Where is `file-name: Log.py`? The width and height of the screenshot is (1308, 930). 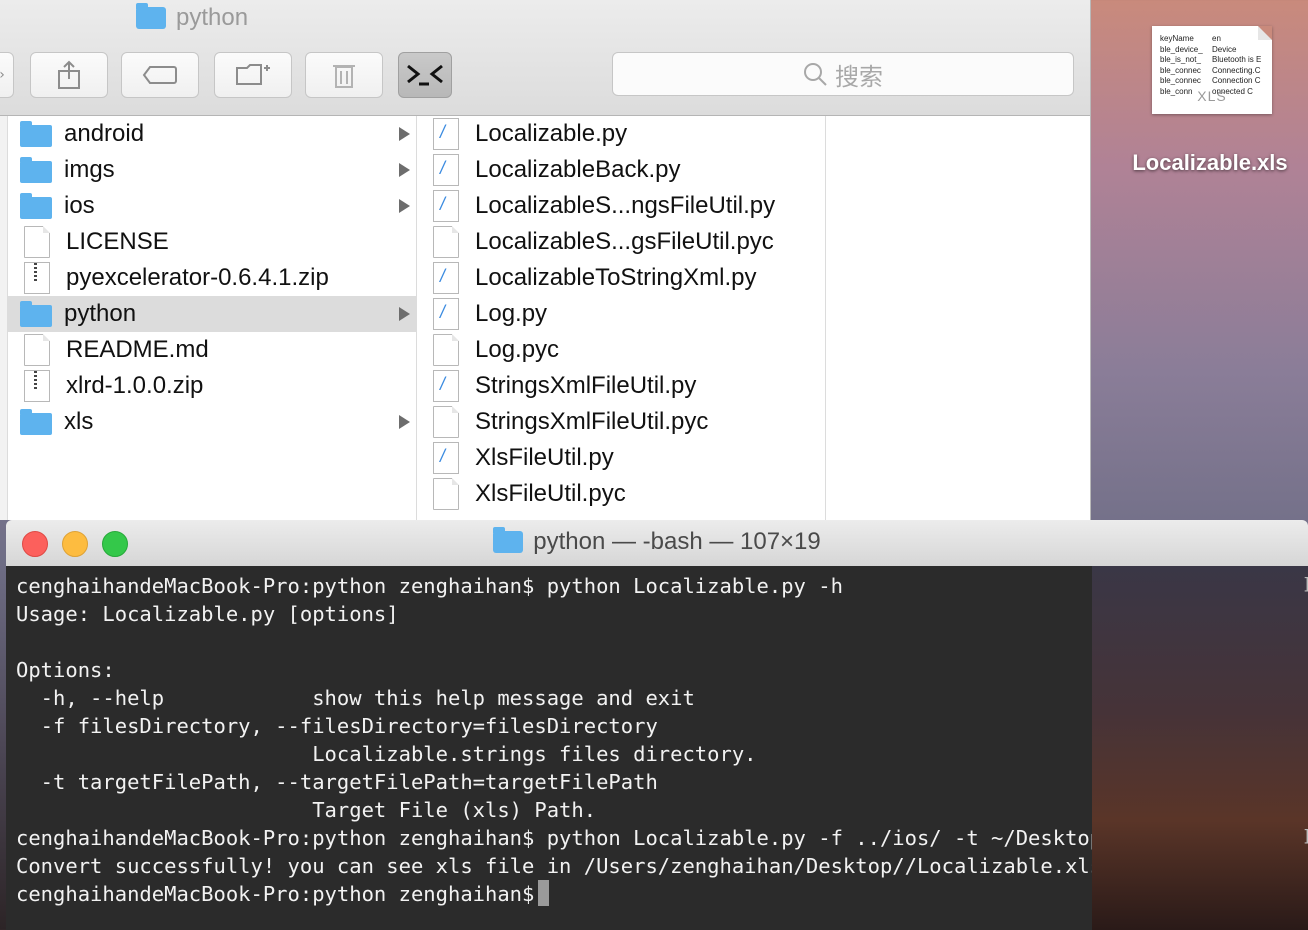
file-name: Log.py is located at coordinates (511, 313).